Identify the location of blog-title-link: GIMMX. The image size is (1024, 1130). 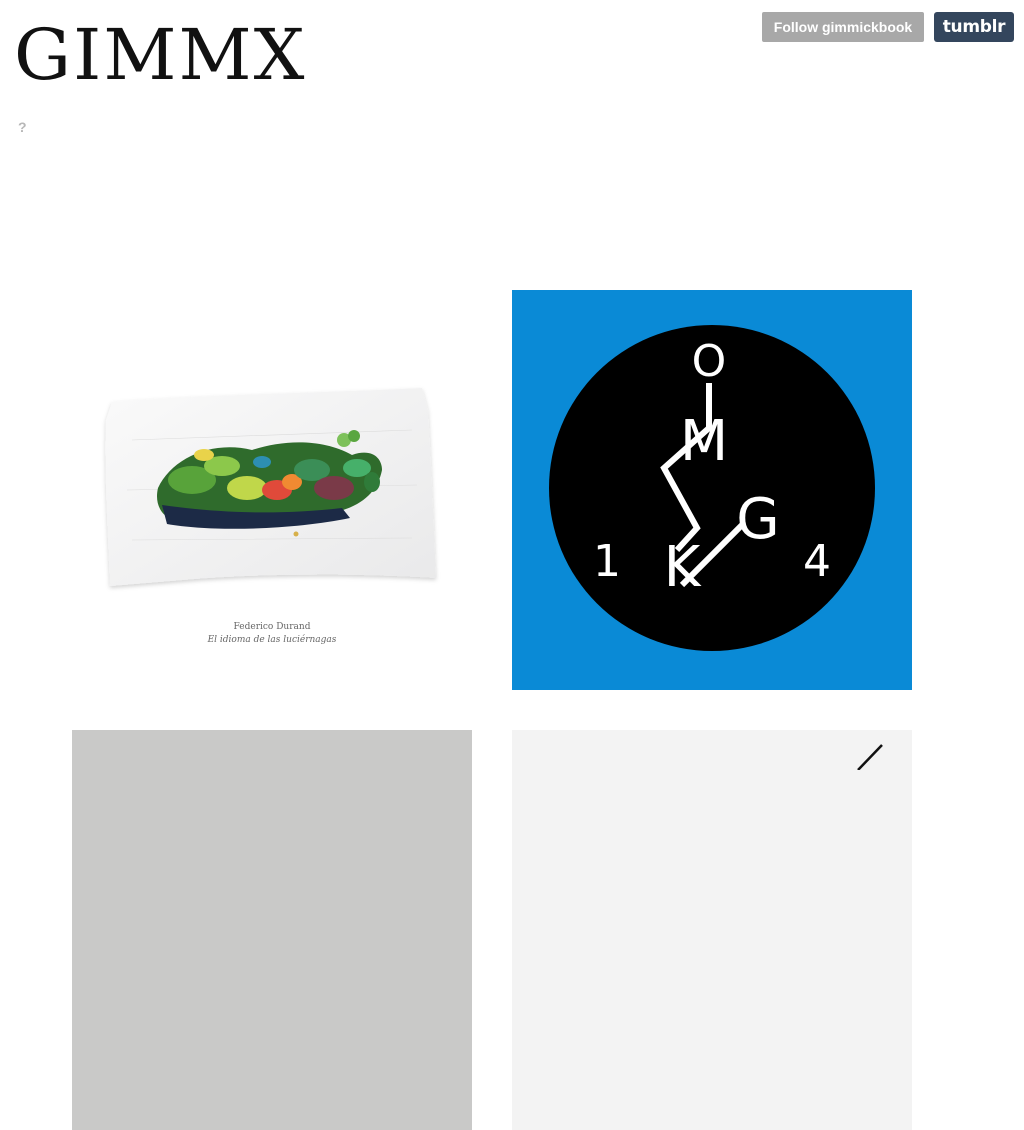
(160, 55).